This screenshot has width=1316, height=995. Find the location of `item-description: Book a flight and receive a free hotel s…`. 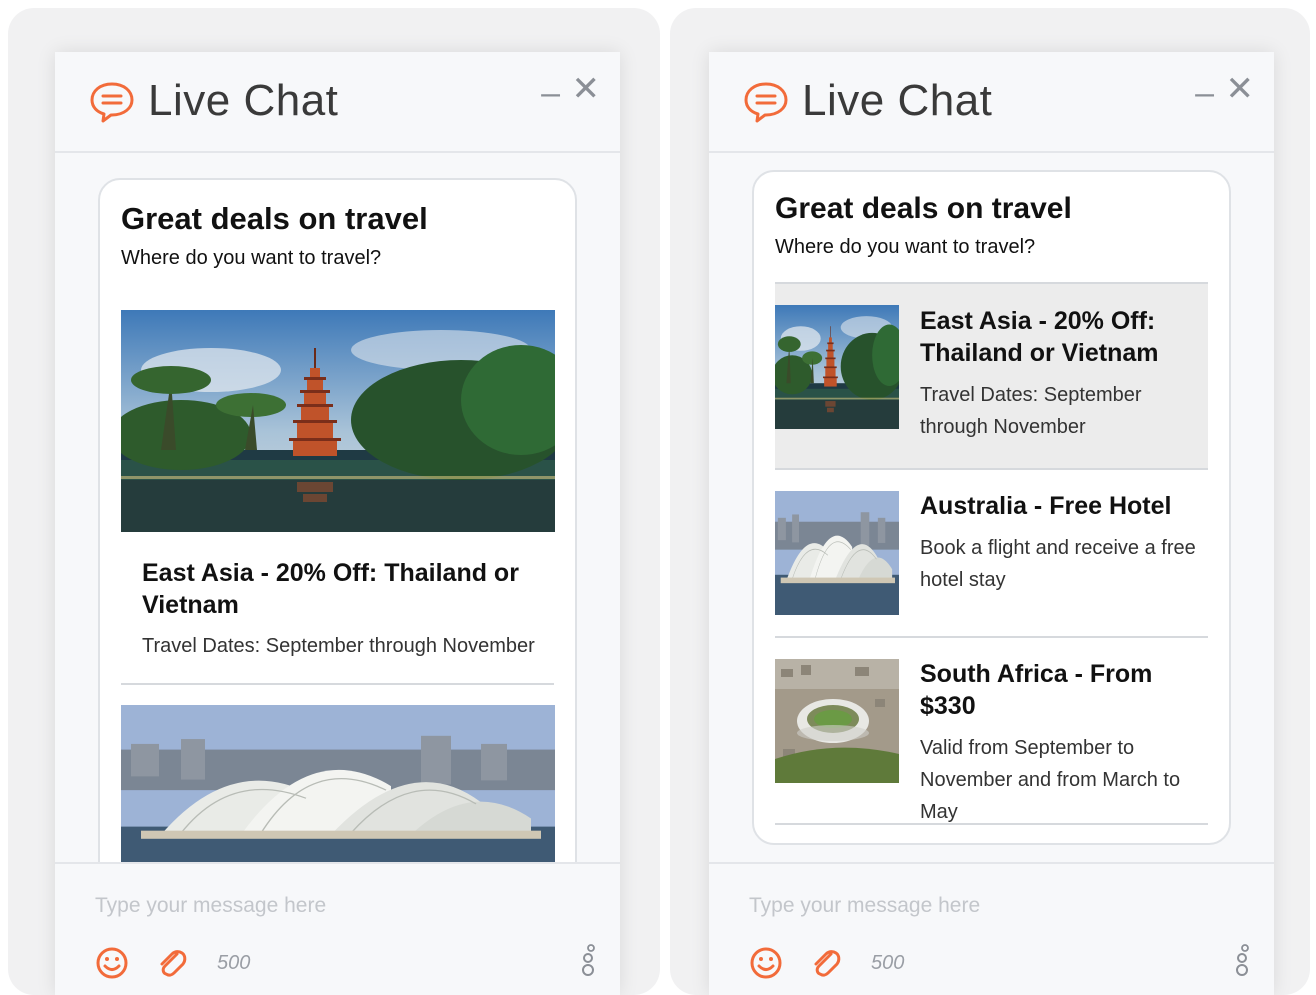

item-description: Book a flight and receive a free hotel s… is located at coordinates (1058, 564).